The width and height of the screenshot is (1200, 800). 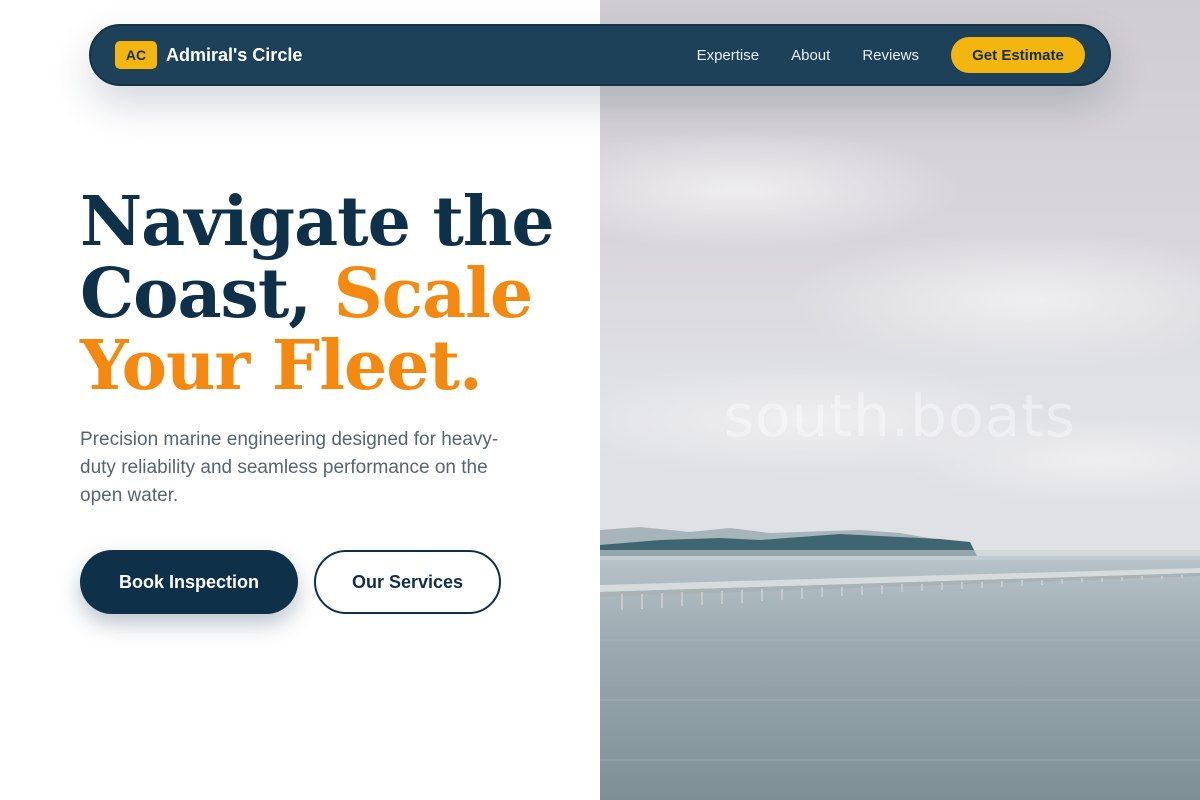 What do you see at coordinates (810, 55) in the screenshot?
I see `nav-link-about: About` at bounding box center [810, 55].